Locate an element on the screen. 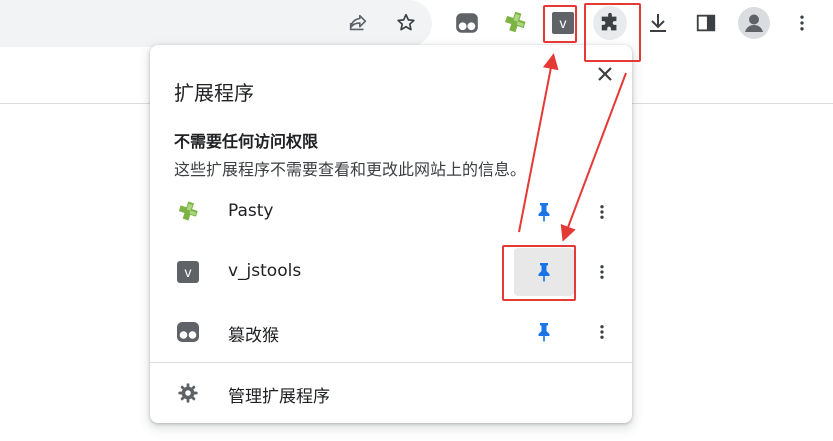 This screenshot has width=833, height=441. manage-extensions-button: 管理扩展程序 is located at coordinates (391, 393).